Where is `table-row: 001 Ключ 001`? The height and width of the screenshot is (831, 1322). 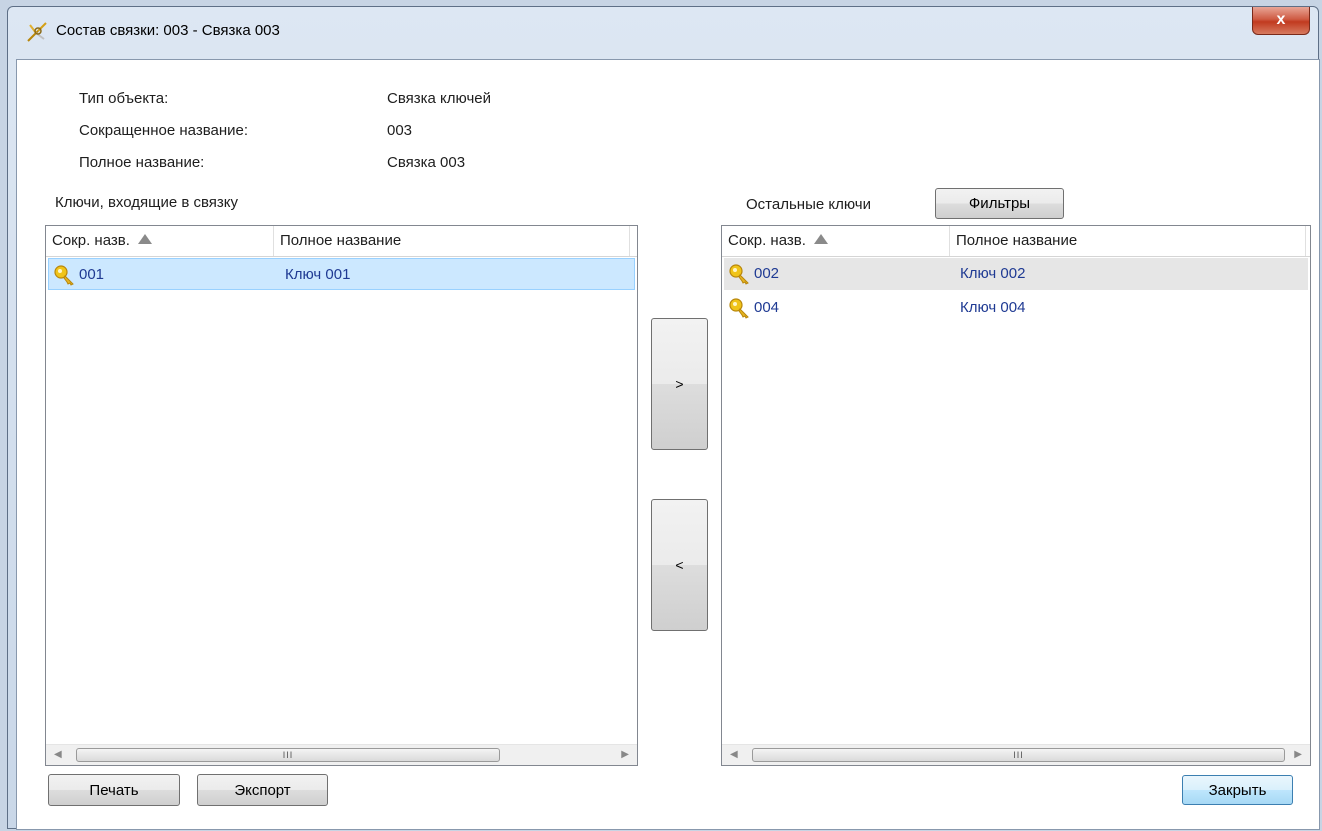 table-row: 001 Ключ 001 is located at coordinates (341, 274).